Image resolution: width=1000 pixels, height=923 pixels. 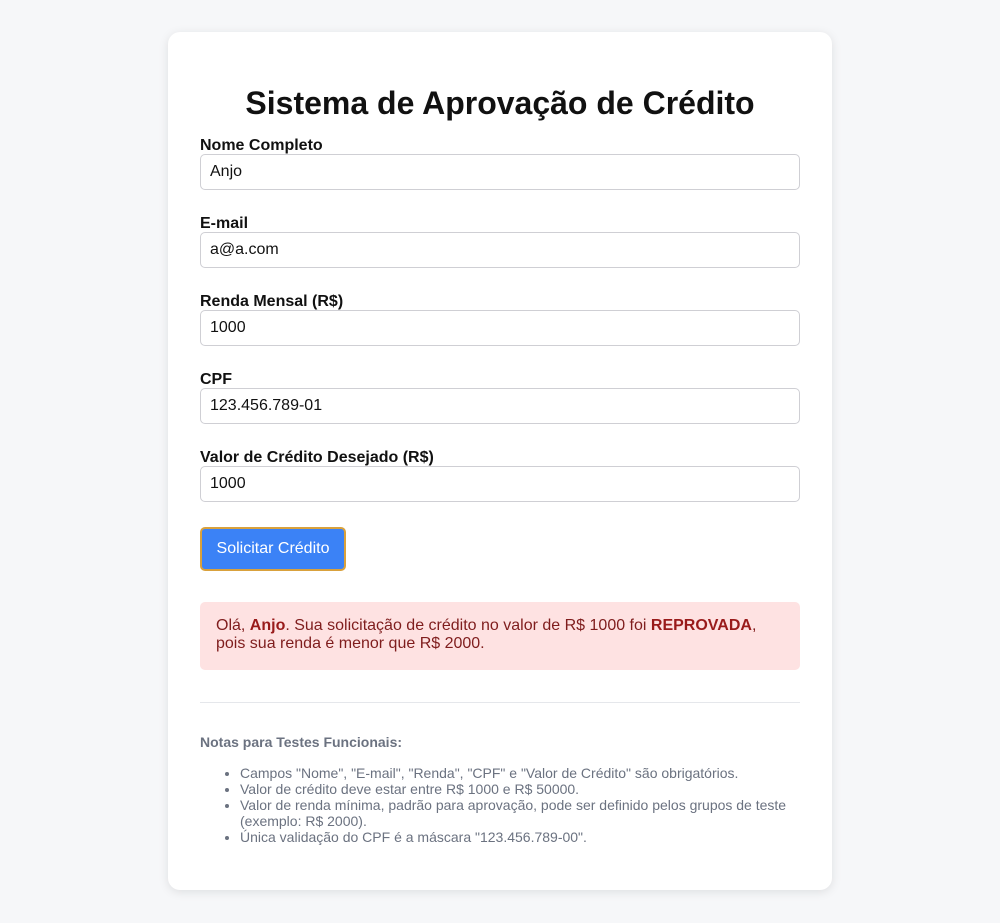 What do you see at coordinates (701, 625) in the screenshot?
I see `result-status: REPROVADA` at bounding box center [701, 625].